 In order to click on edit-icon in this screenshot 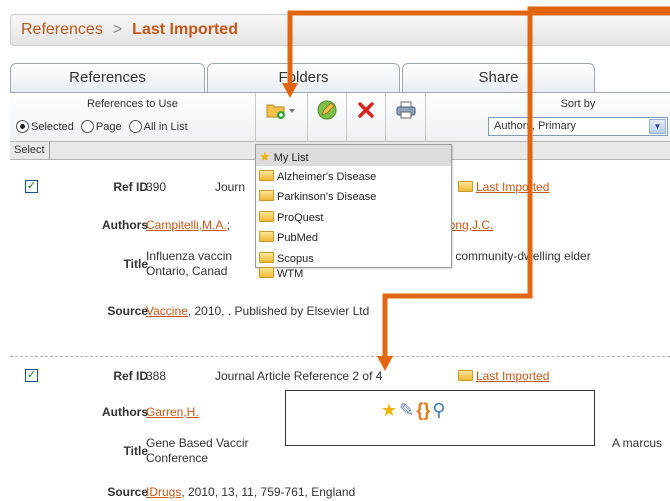, I will do `click(327, 110)`.